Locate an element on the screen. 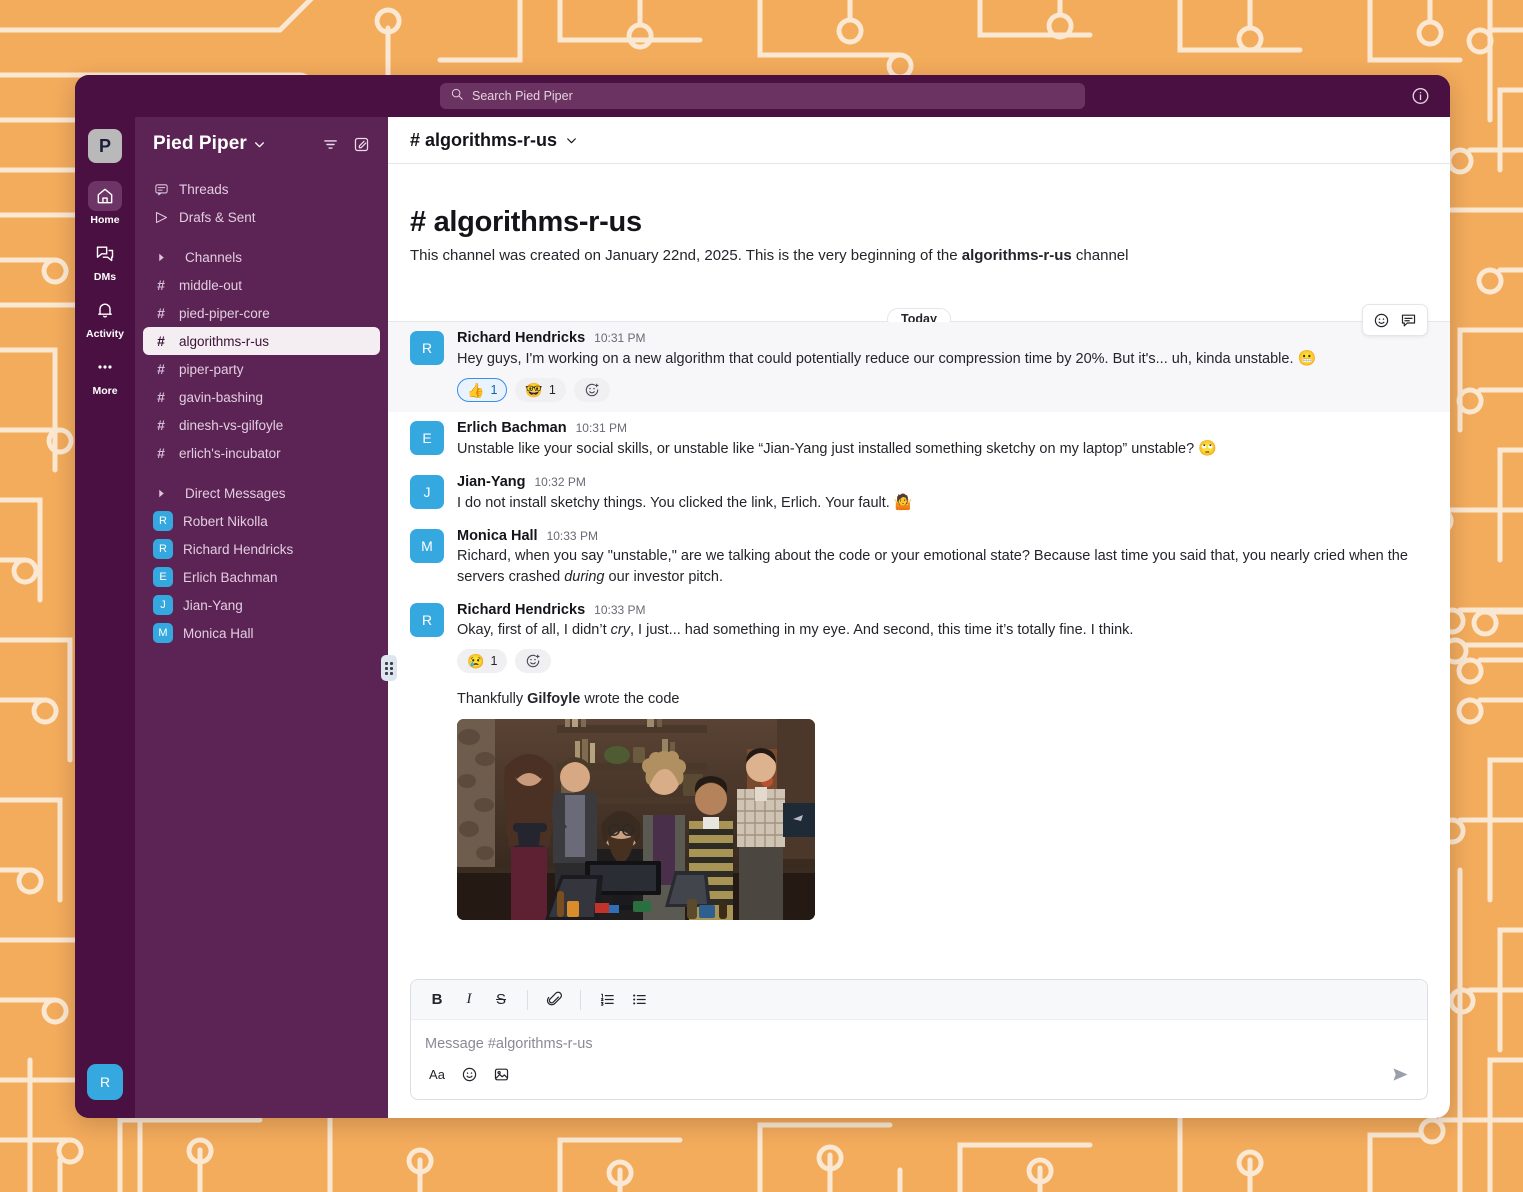 The image size is (1523, 1192). reply-in-thread-icon is located at coordinates (1408, 320).